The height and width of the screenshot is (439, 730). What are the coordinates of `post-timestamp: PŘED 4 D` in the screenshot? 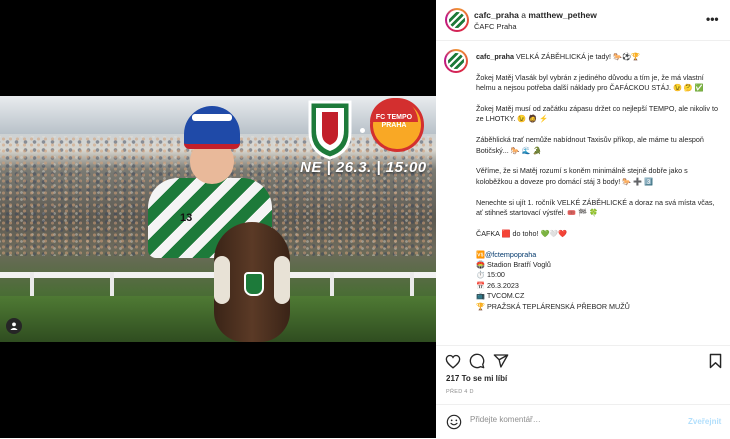 It's located at (460, 392).